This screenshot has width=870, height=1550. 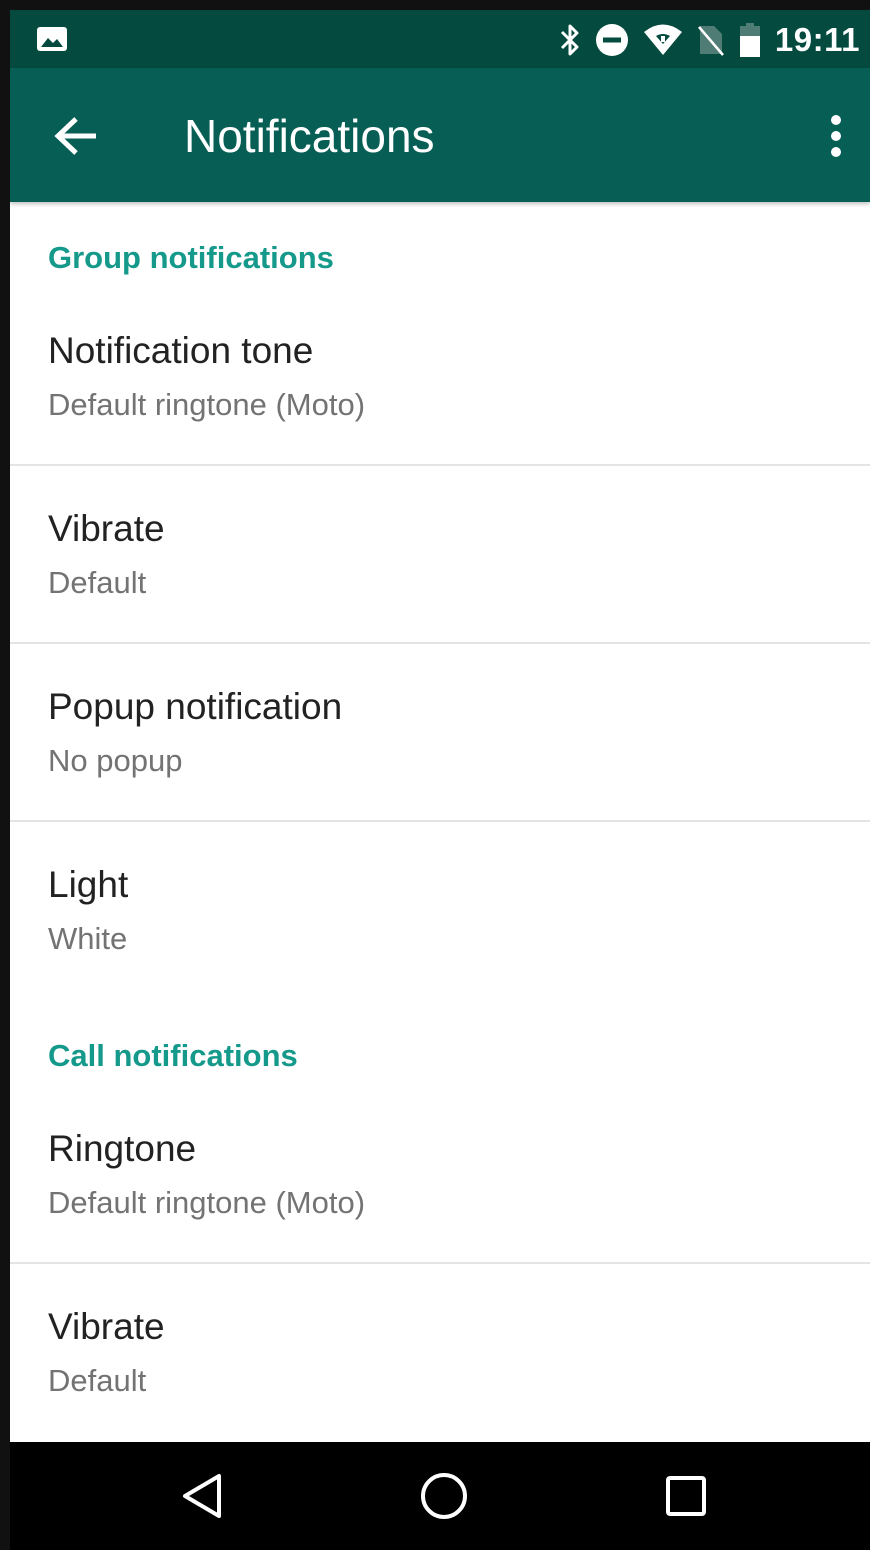 I want to click on pref-light: Light White, so click(x=440, y=921).